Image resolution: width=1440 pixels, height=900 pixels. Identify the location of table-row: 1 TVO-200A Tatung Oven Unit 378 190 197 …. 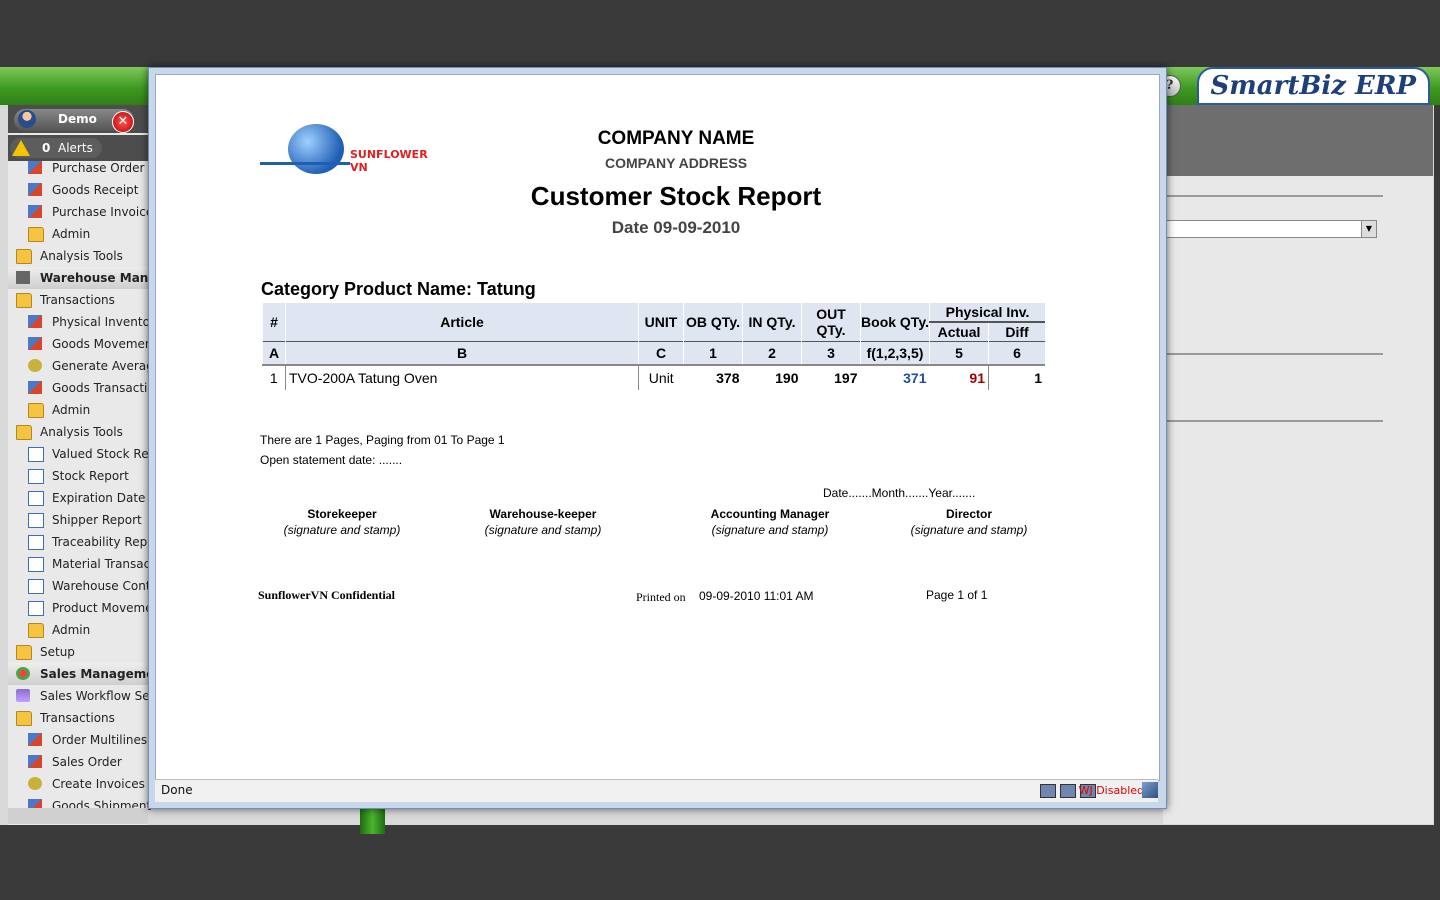
(653, 377).